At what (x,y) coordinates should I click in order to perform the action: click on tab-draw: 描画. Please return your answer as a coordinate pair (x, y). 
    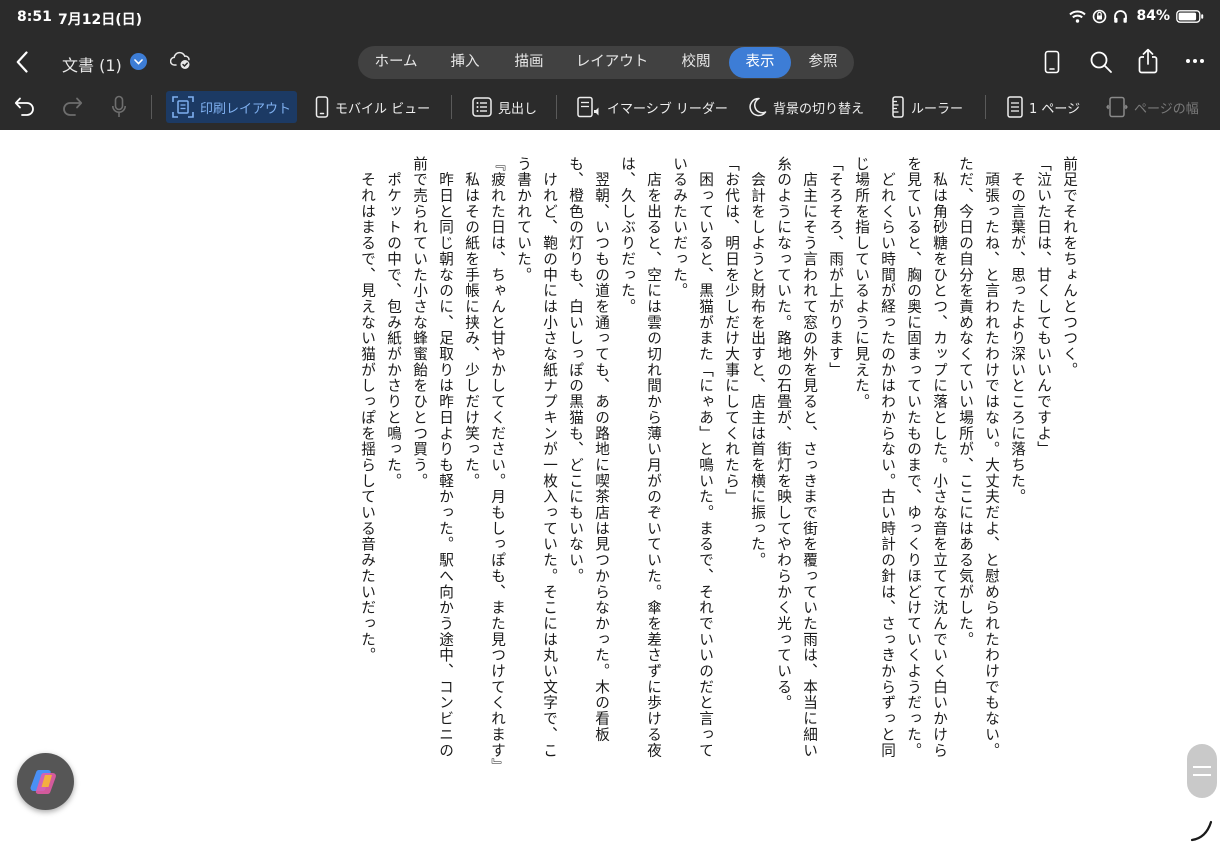
    Looking at the image, I should click on (529, 62).